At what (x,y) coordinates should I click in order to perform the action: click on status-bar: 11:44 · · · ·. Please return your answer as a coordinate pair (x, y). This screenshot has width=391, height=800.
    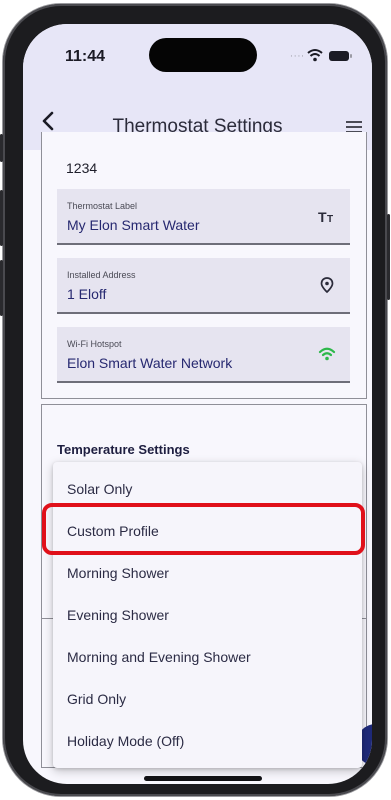
    Looking at the image, I should click on (197, 63).